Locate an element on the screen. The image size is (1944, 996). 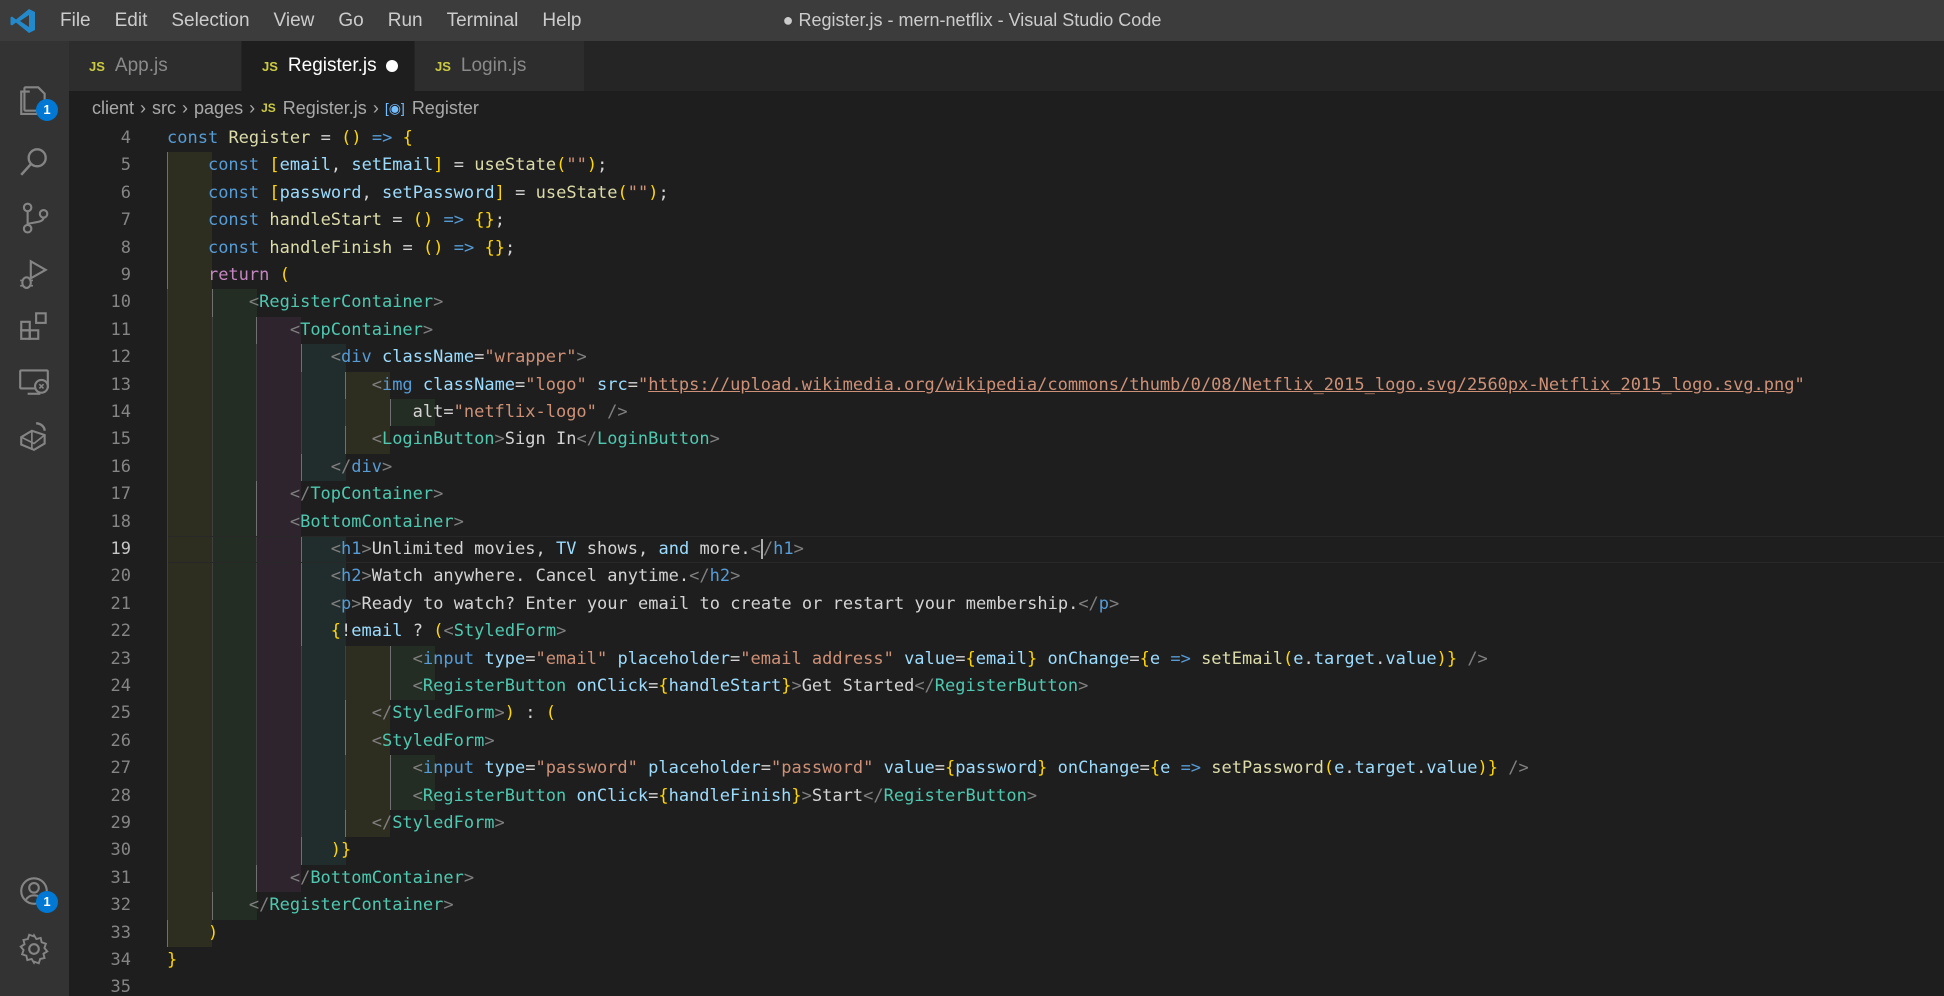
line-number: 18 is located at coordinates (120, 521).